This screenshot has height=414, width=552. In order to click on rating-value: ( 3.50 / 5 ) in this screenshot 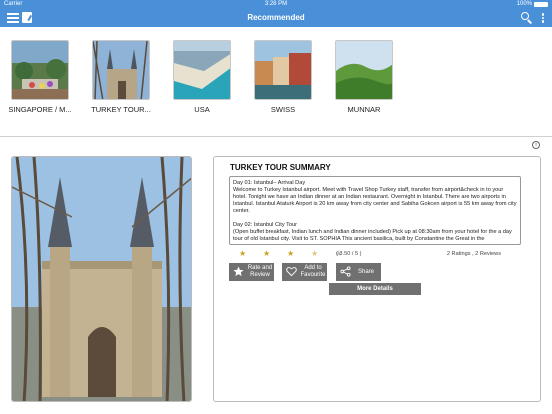, I will do `click(349, 254)`.